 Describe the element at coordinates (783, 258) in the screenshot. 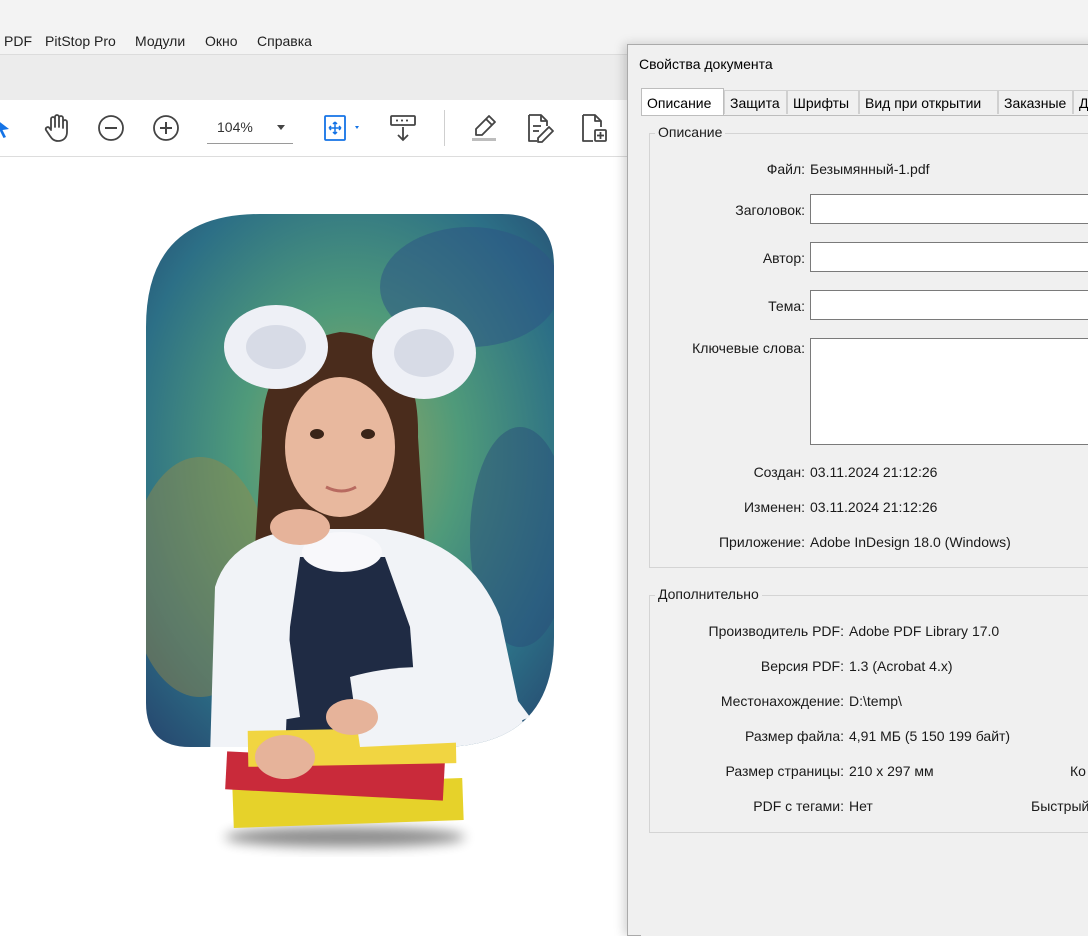

I see `author-label: Автор:` at that location.